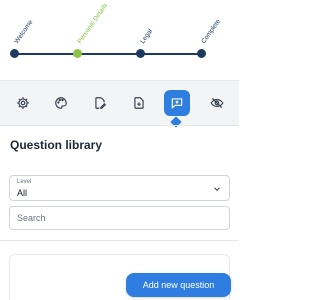 The width and height of the screenshot is (320, 300). What do you see at coordinates (140, 53) in the screenshot?
I see `step-dot-legal` at bounding box center [140, 53].